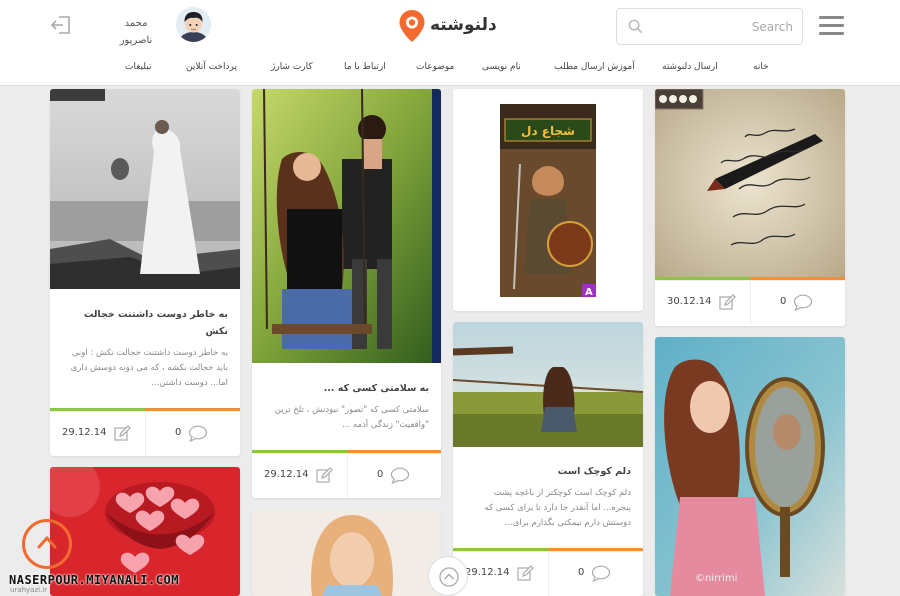 The height and width of the screenshot is (596, 900). What do you see at coordinates (750, 302) in the screenshot?
I see `post-meta: 30.12.14 0` at bounding box center [750, 302].